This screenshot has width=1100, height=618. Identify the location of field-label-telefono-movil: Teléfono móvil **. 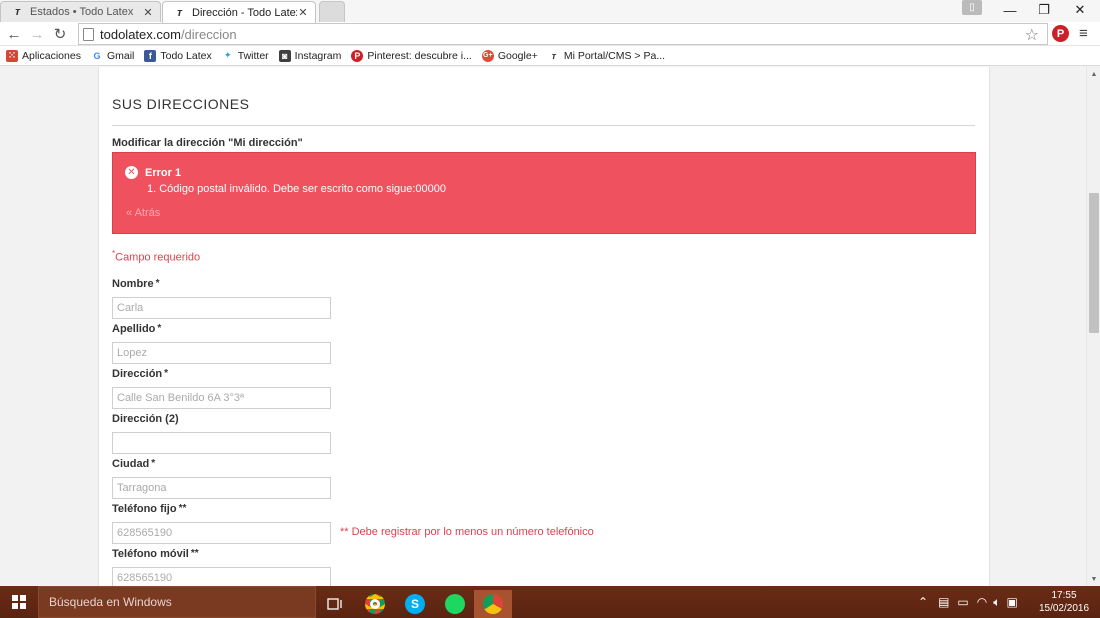
(155, 554).